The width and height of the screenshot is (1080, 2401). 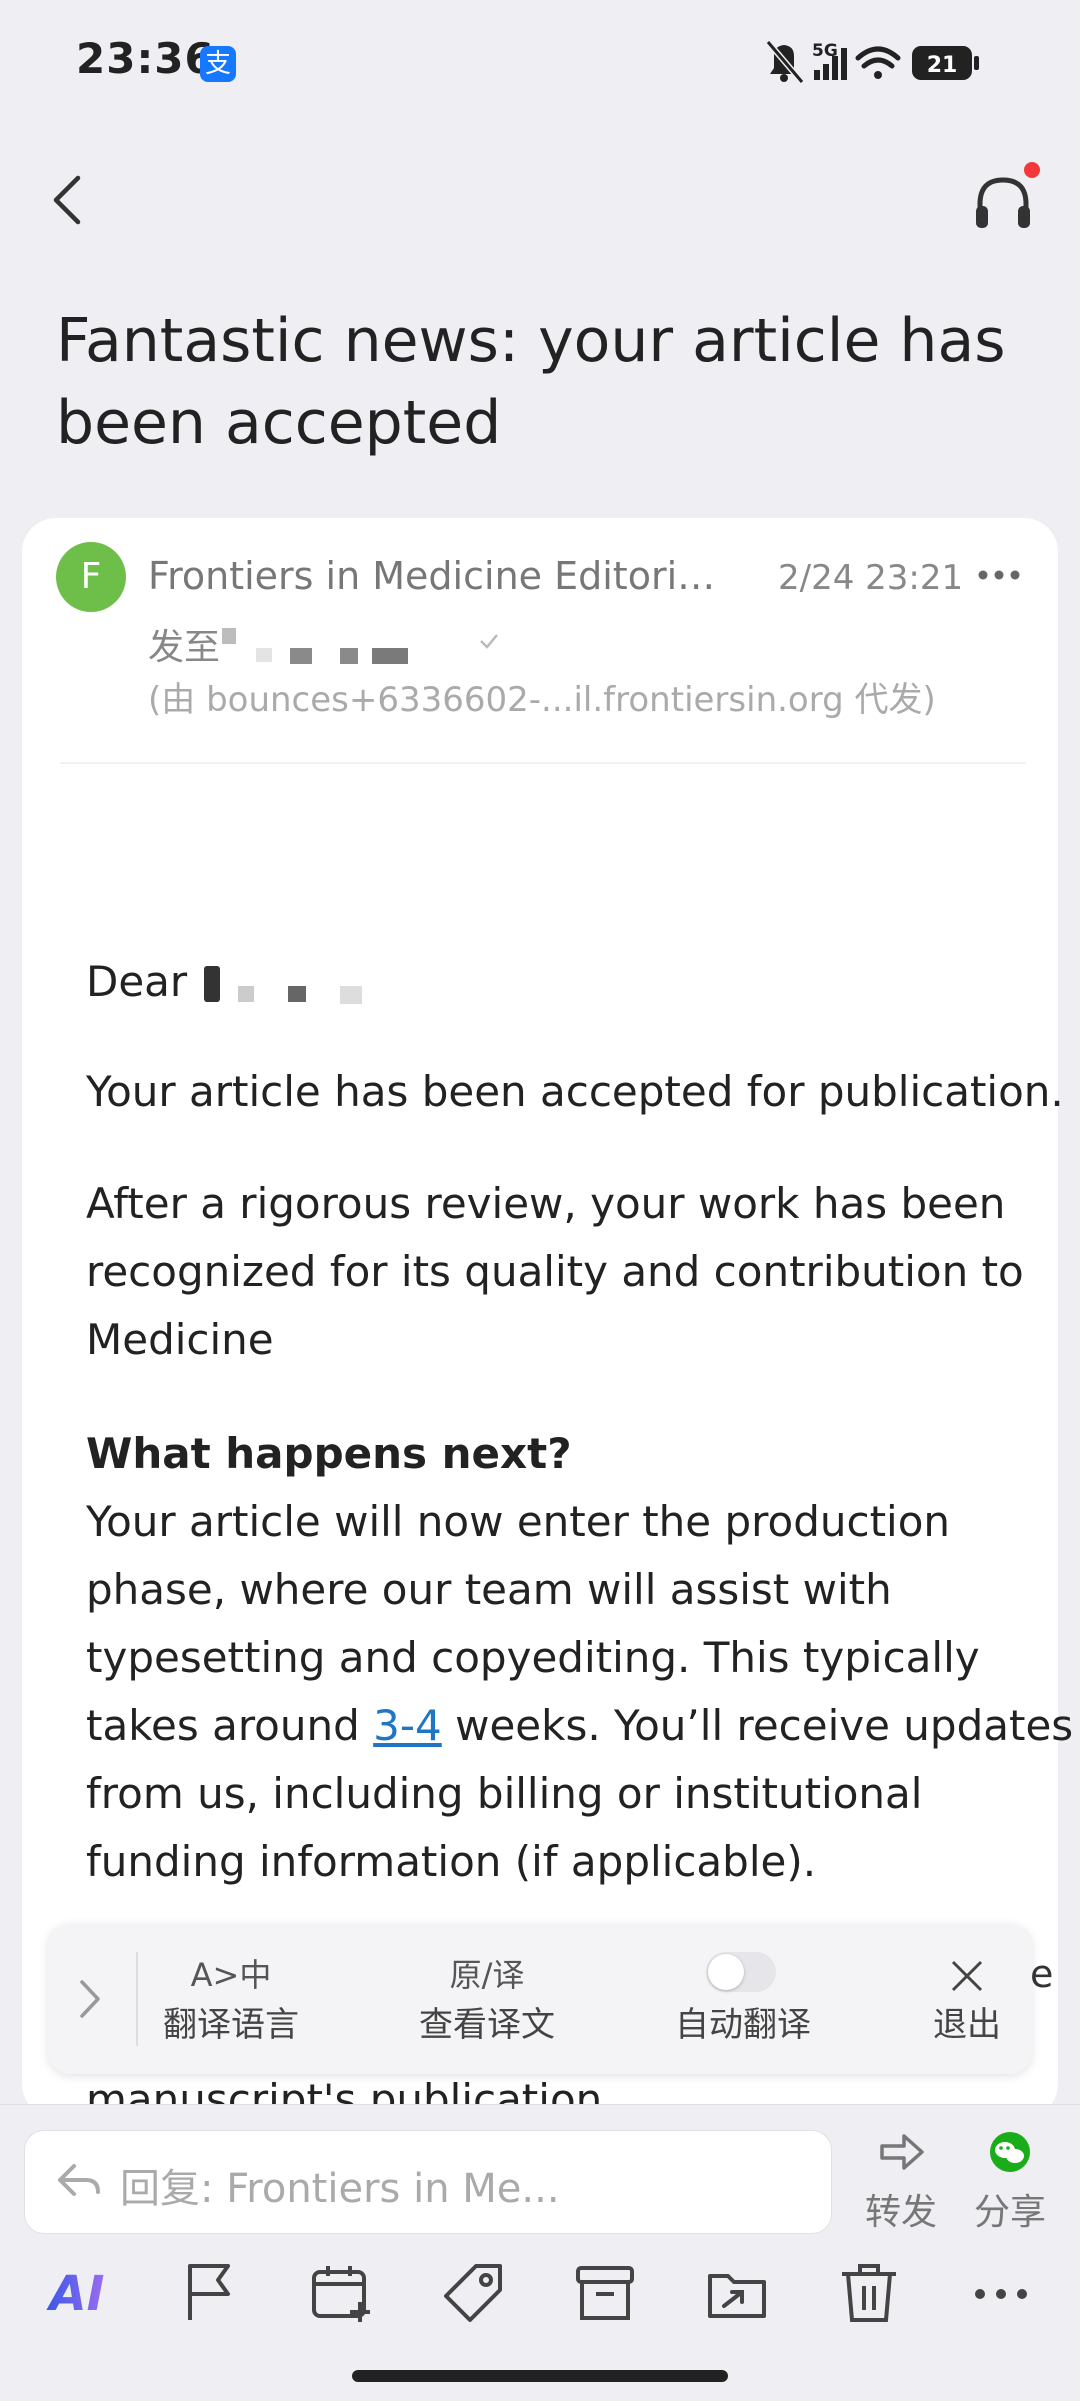 I want to click on header-divider, so click(x=543, y=763).